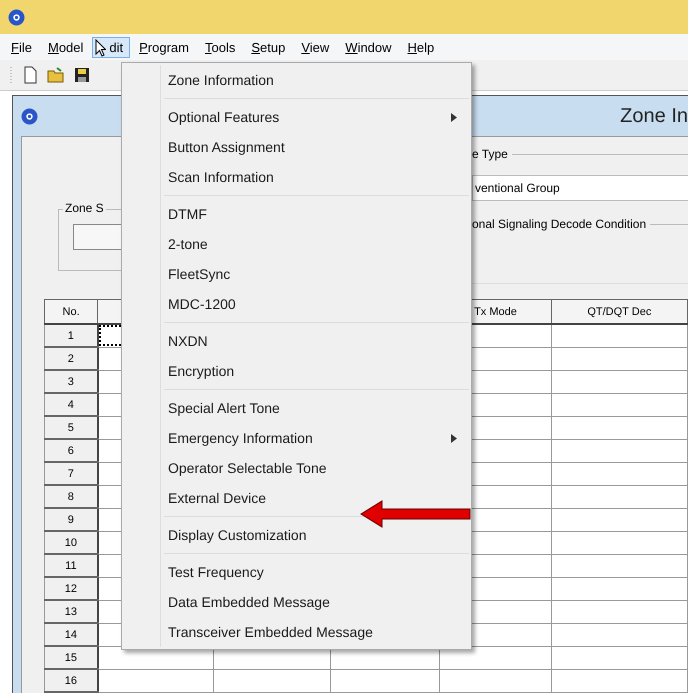 Image resolution: width=688 pixels, height=693 pixels. Describe the element at coordinates (296, 535) in the screenshot. I see `menu-option: Display Customization` at that location.